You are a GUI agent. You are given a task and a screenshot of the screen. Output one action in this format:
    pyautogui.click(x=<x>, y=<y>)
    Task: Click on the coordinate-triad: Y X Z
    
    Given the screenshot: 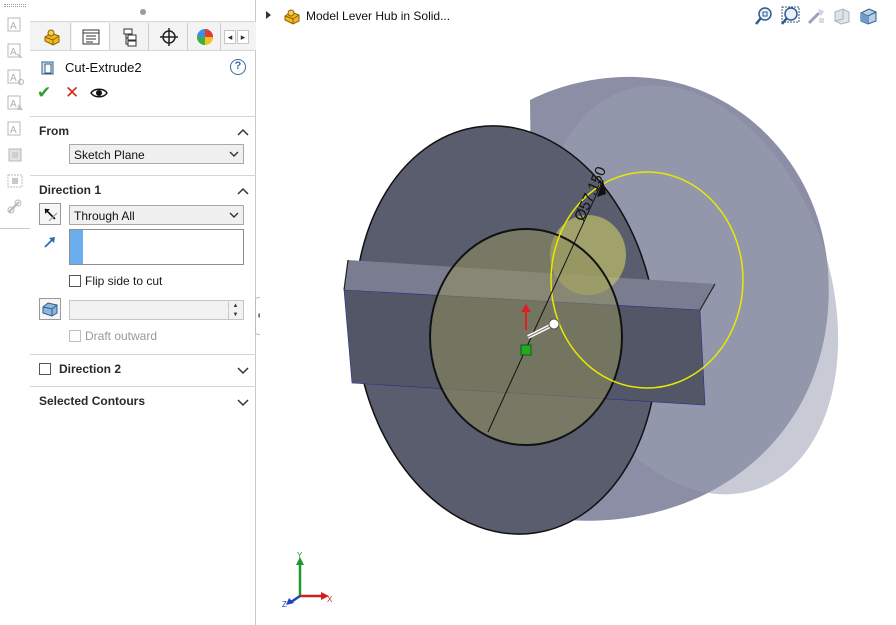 What is the action you would take?
    pyautogui.click(x=307, y=580)
    